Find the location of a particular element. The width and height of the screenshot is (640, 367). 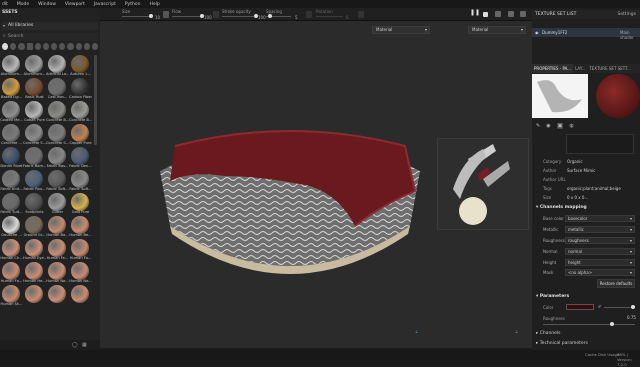

spacing-value: 5 is located at coordinates (296, 17).